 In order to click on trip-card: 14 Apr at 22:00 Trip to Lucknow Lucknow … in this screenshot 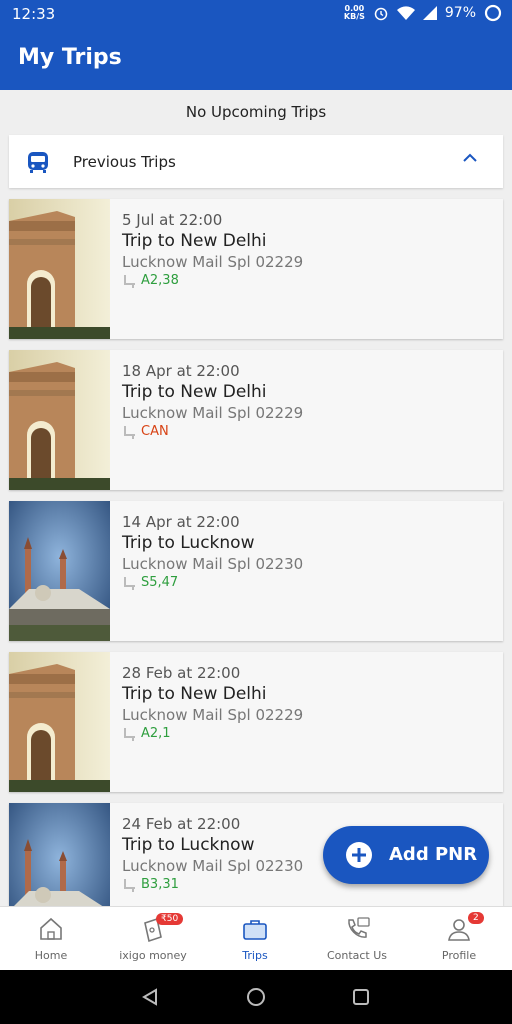, I will do `click(256, 571)`.